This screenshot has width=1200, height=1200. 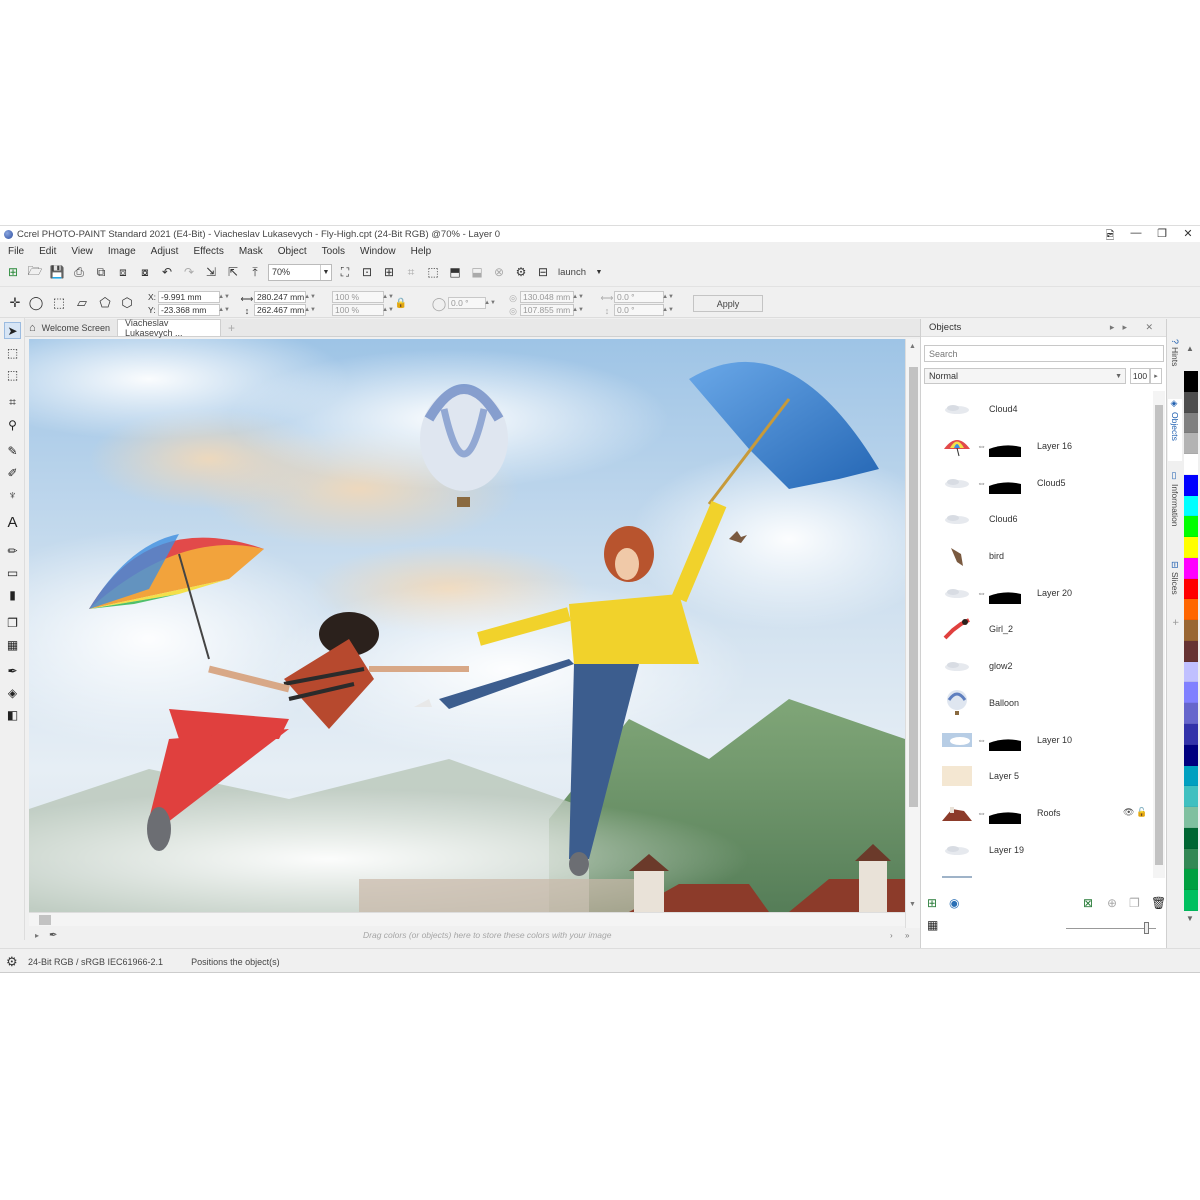 I want to click on scroll-up-icon: ▲, so click(x=912, y=346).